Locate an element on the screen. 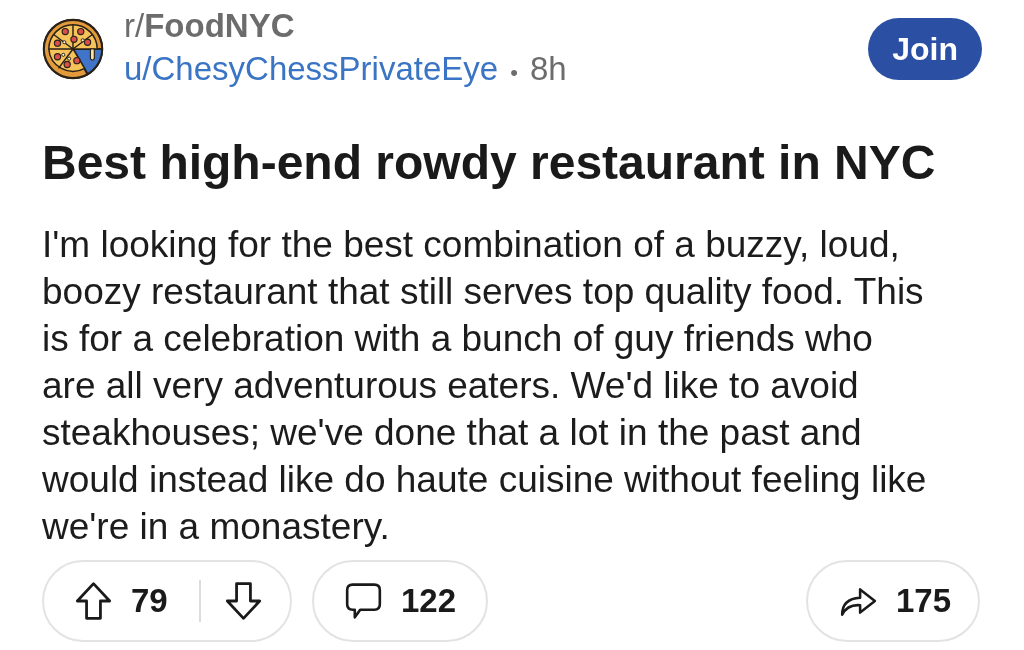  vote-count: 79 is located at coordinates (149, 601).